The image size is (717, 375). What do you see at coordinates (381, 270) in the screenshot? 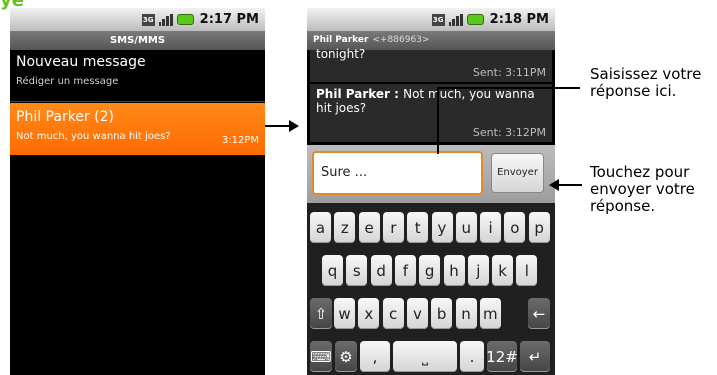
I see `key-d: d` at bounding box center [381, 270].